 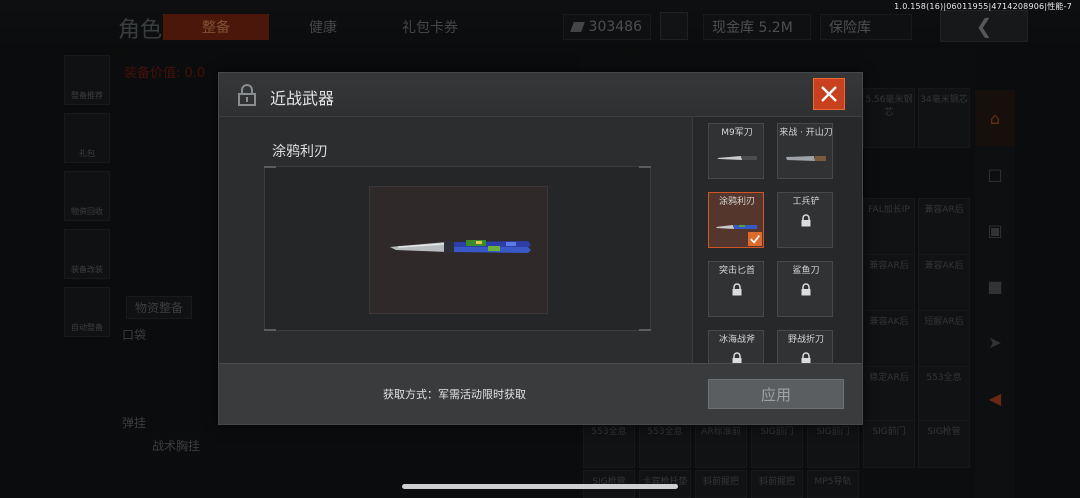 I want to click on dialog-footer: 获取方式：军需活动限时获取 应用, so click(x=540, y=393).